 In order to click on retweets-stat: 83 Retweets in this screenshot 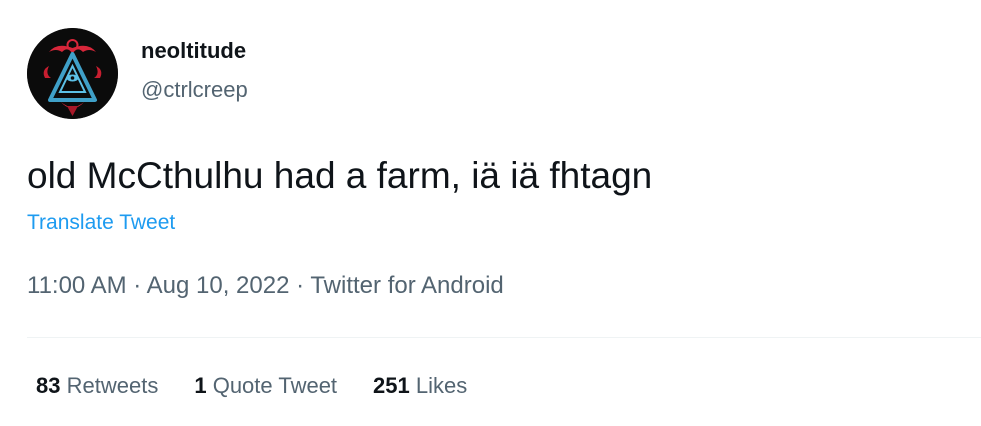, I will do `click(97, 386)`.